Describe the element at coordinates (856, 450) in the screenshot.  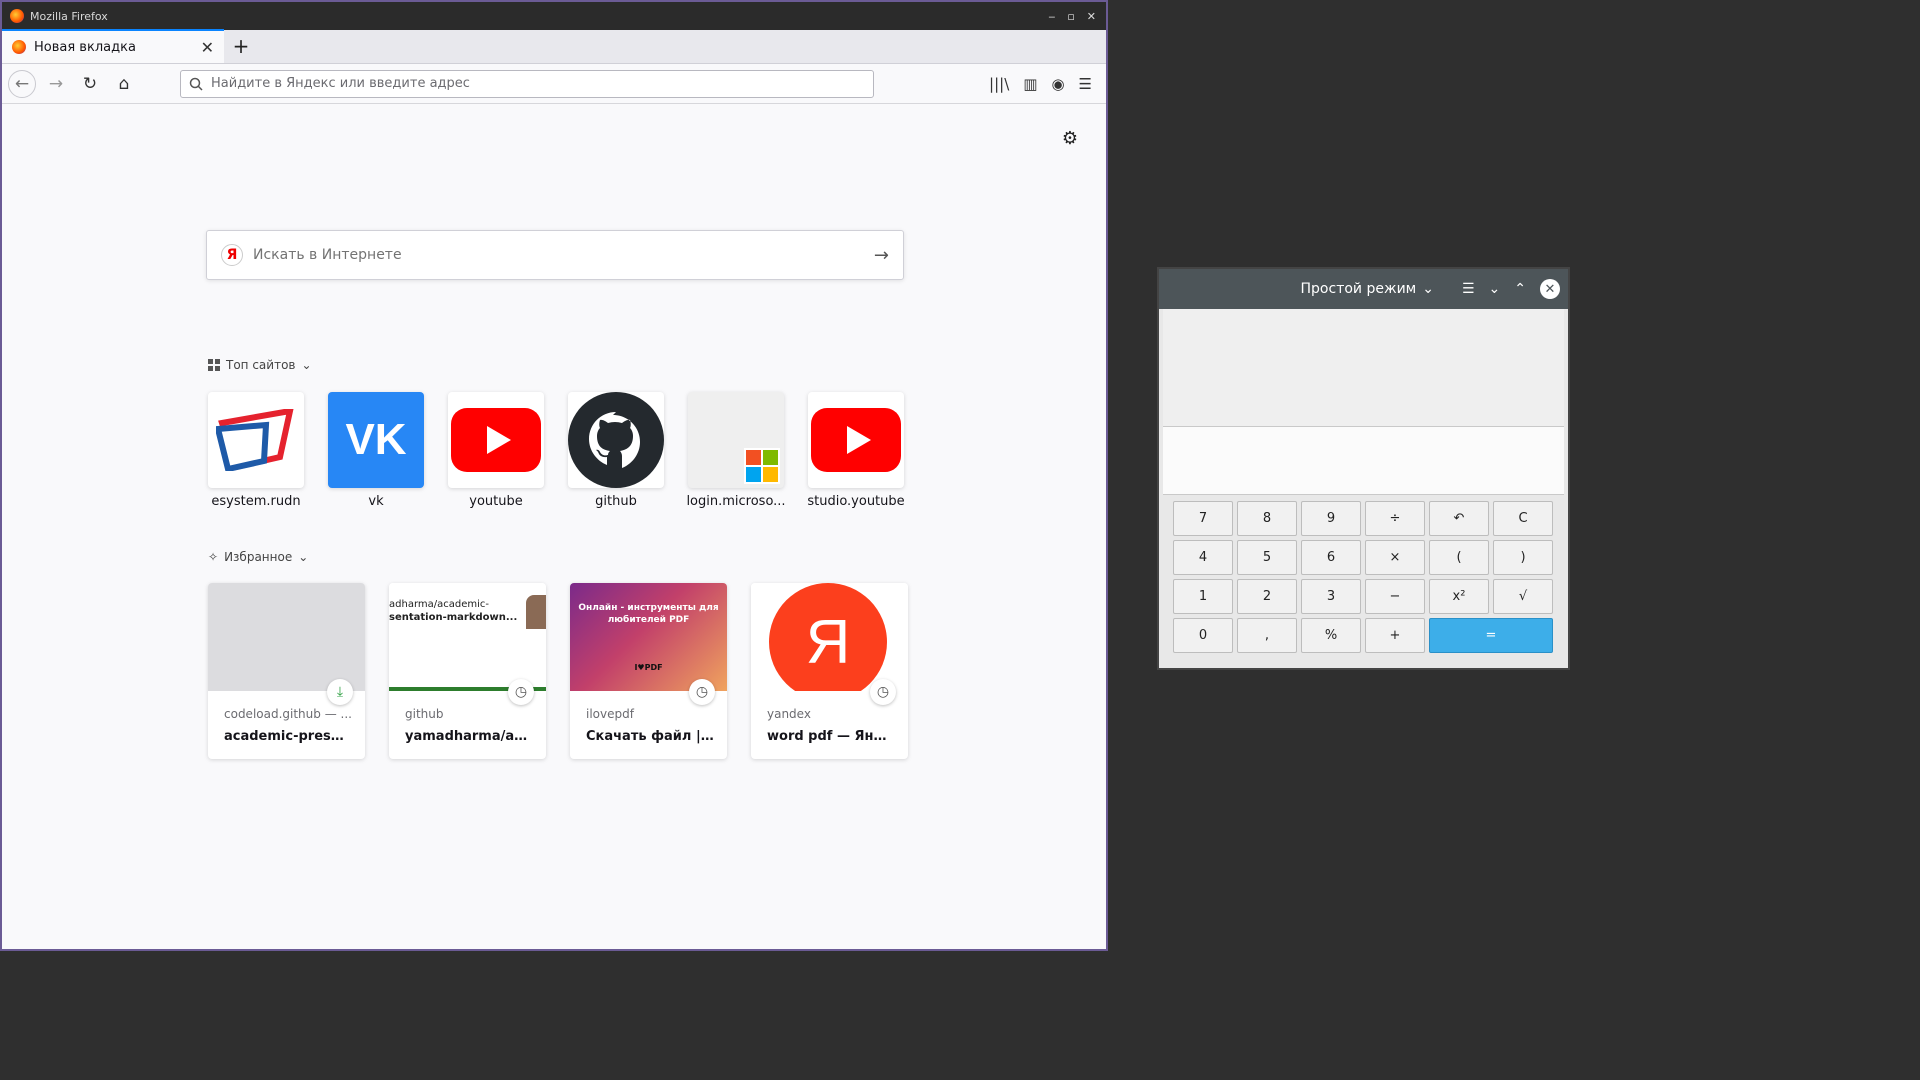
I see `top-site: studio.youtube` at that location.